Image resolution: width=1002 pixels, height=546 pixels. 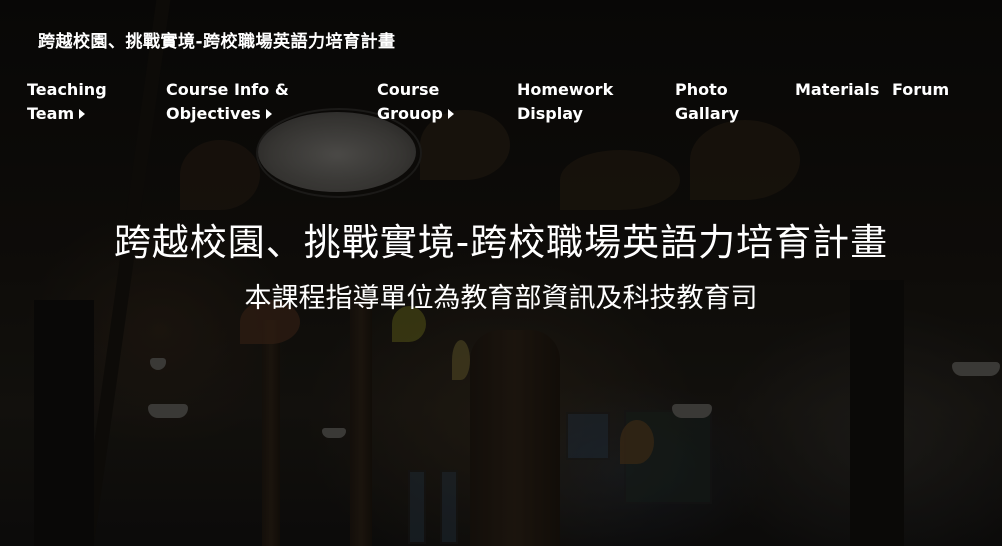 I want to click on nav-item-course-info-objectives: Course Info & Objectives, so click(x=227, y=102).